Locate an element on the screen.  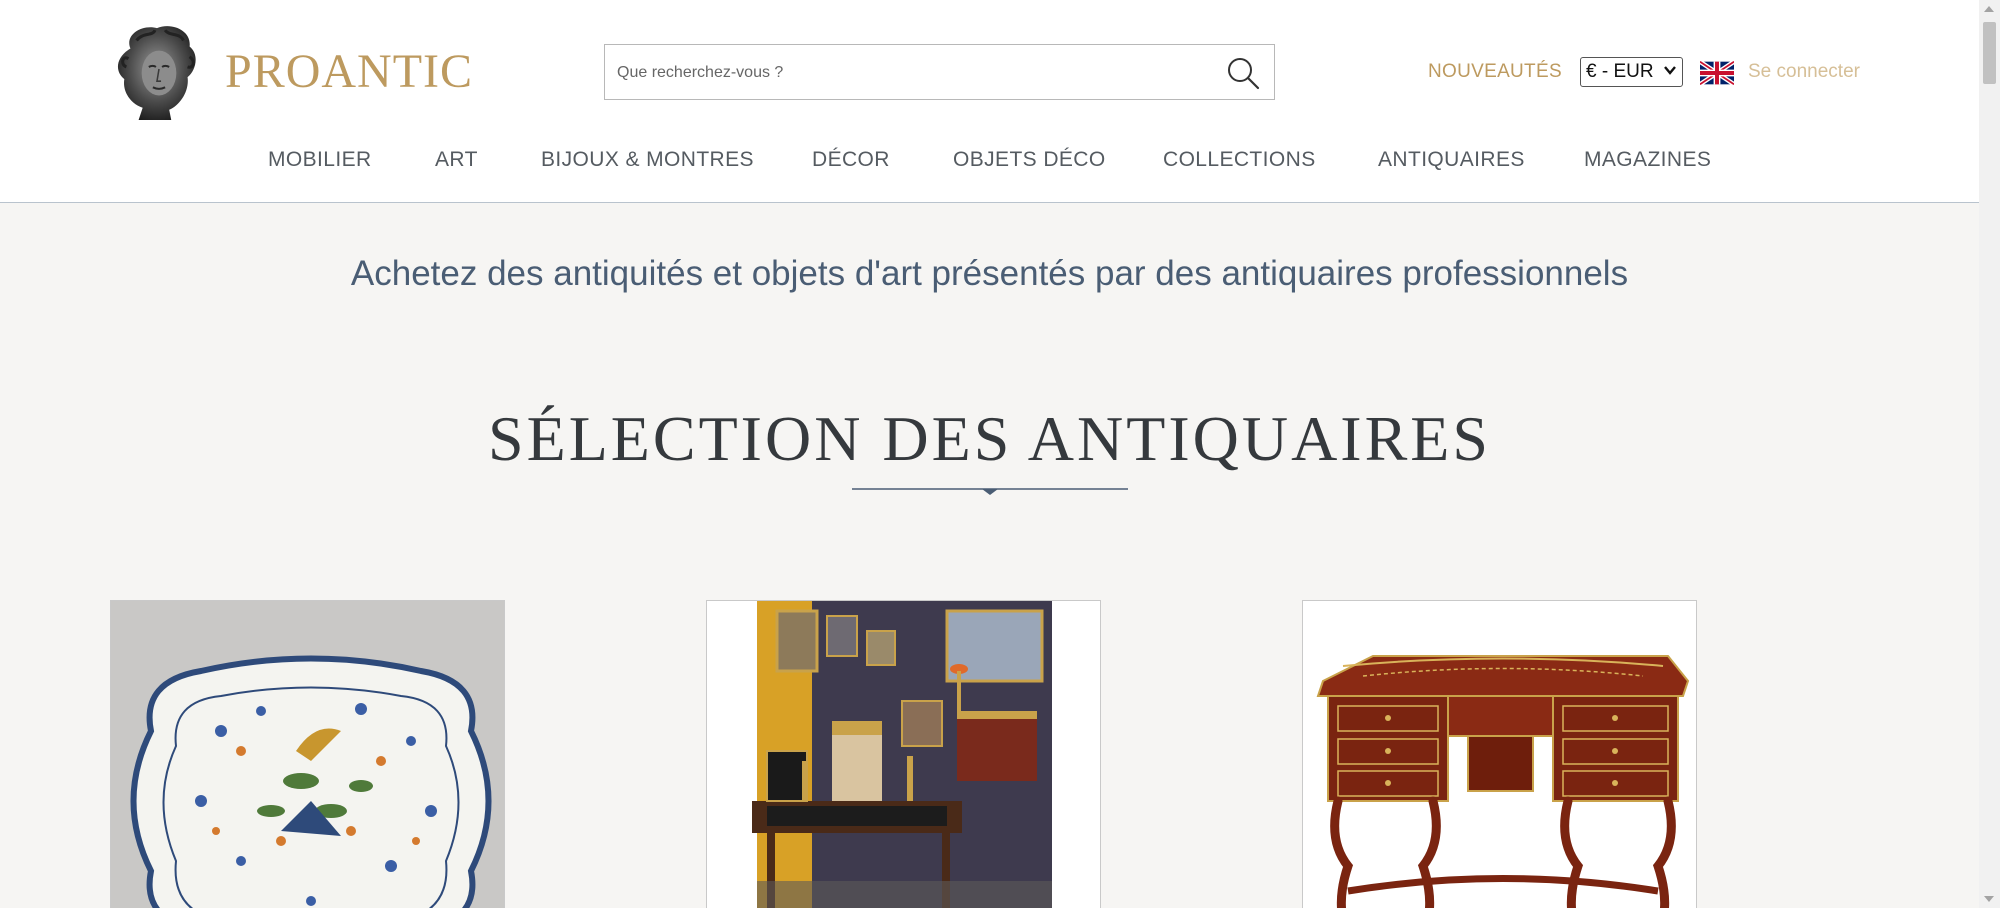
product-image-boulle-desk is located at coordinates (1499, 754).